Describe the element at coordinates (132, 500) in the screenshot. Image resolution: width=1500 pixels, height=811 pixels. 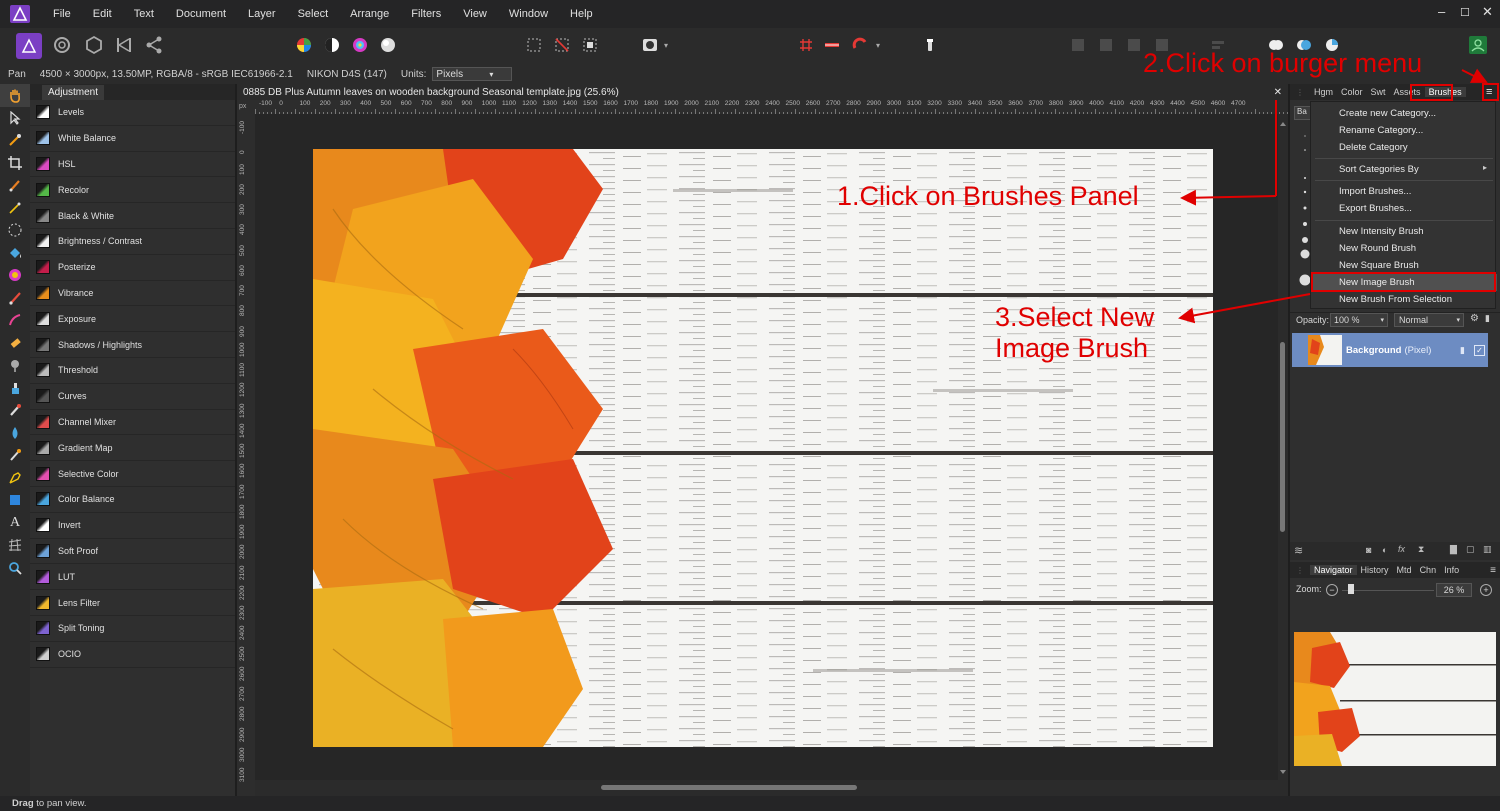
I see `adjustment-item: Color Balance` at that location.